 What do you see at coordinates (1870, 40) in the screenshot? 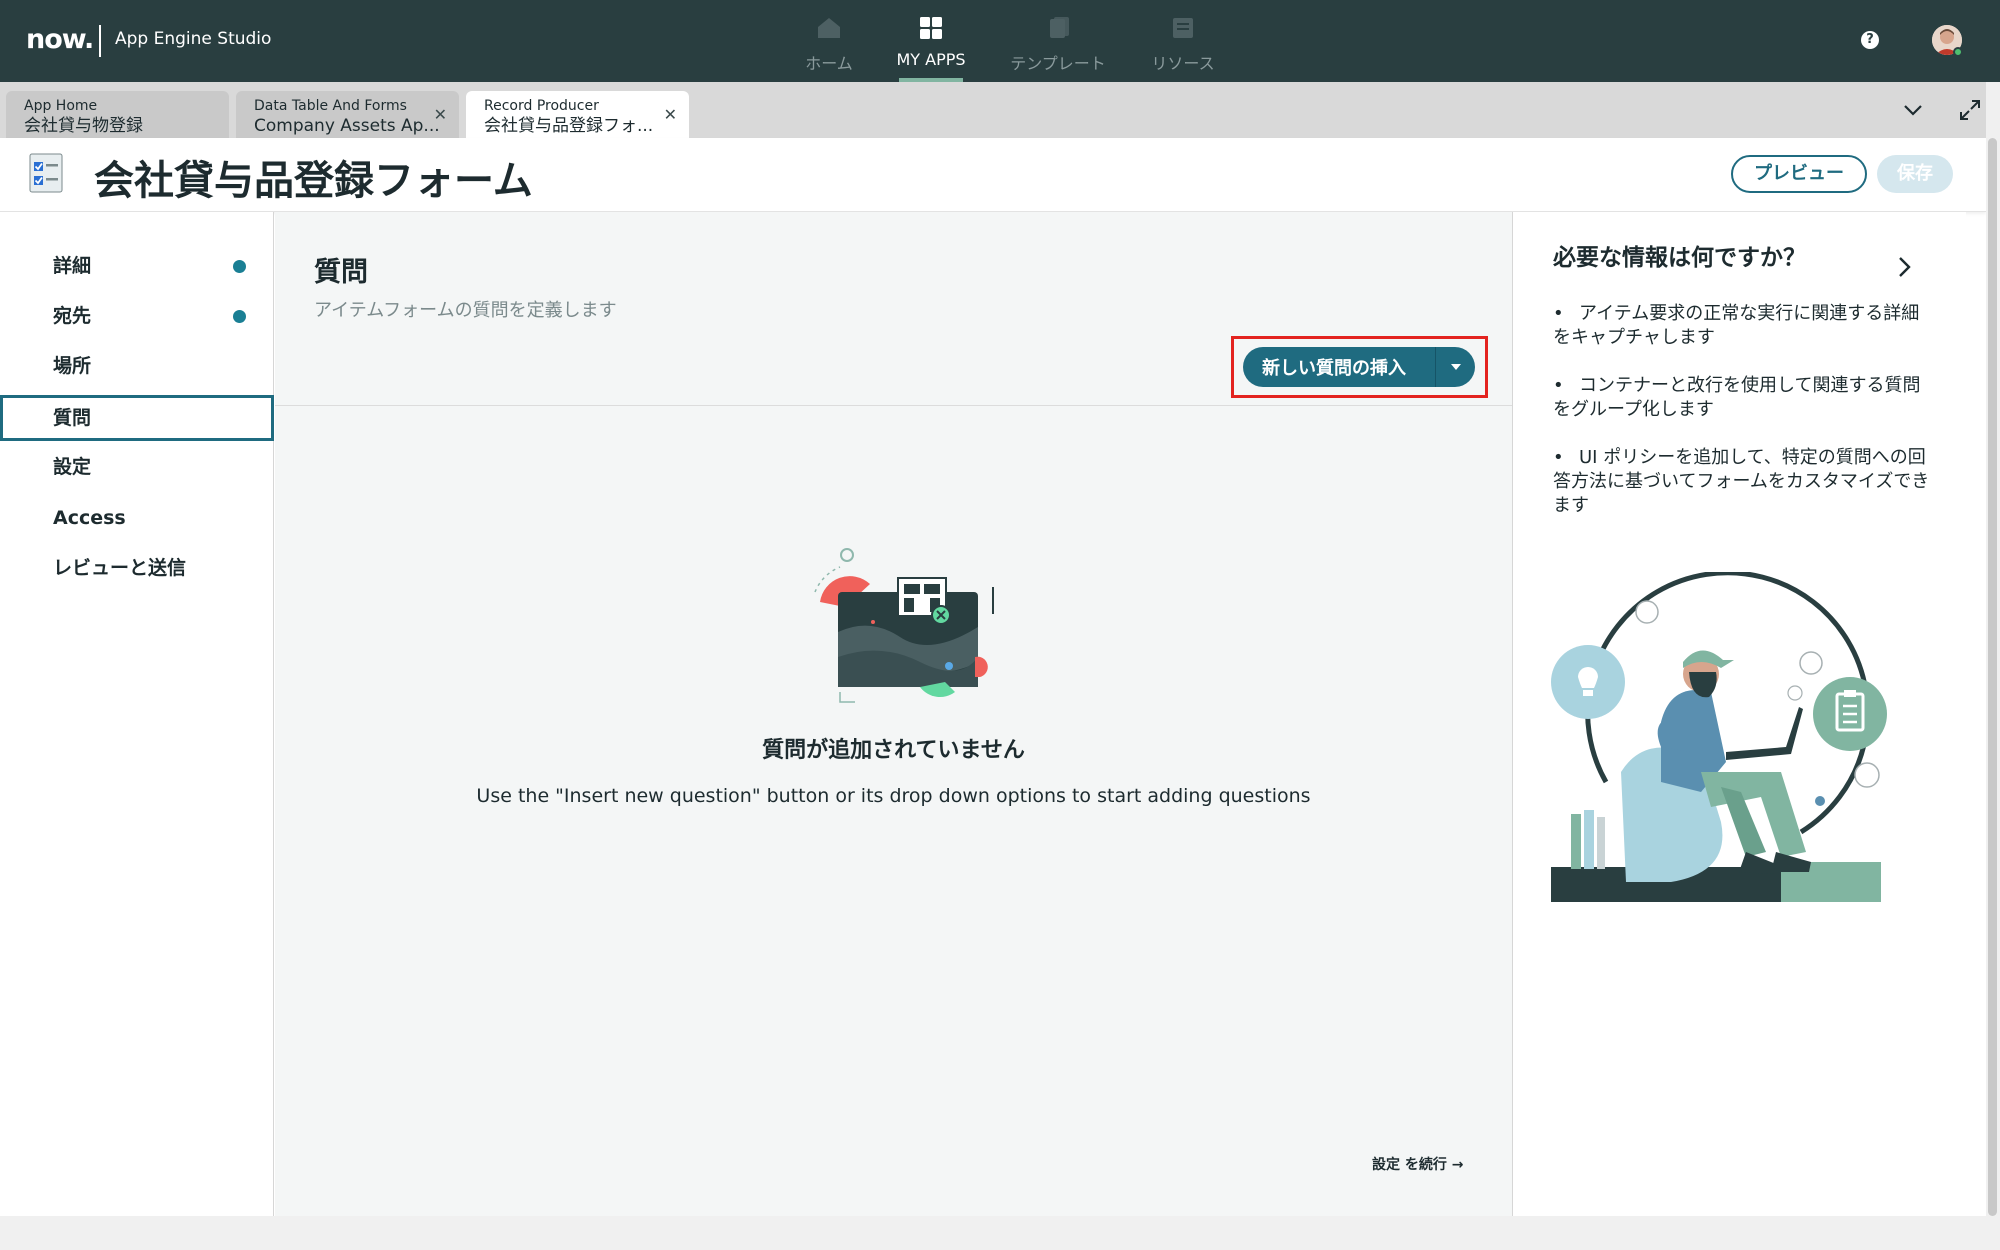
I see `help-icon: ?` at bounding box center [1870, 40].